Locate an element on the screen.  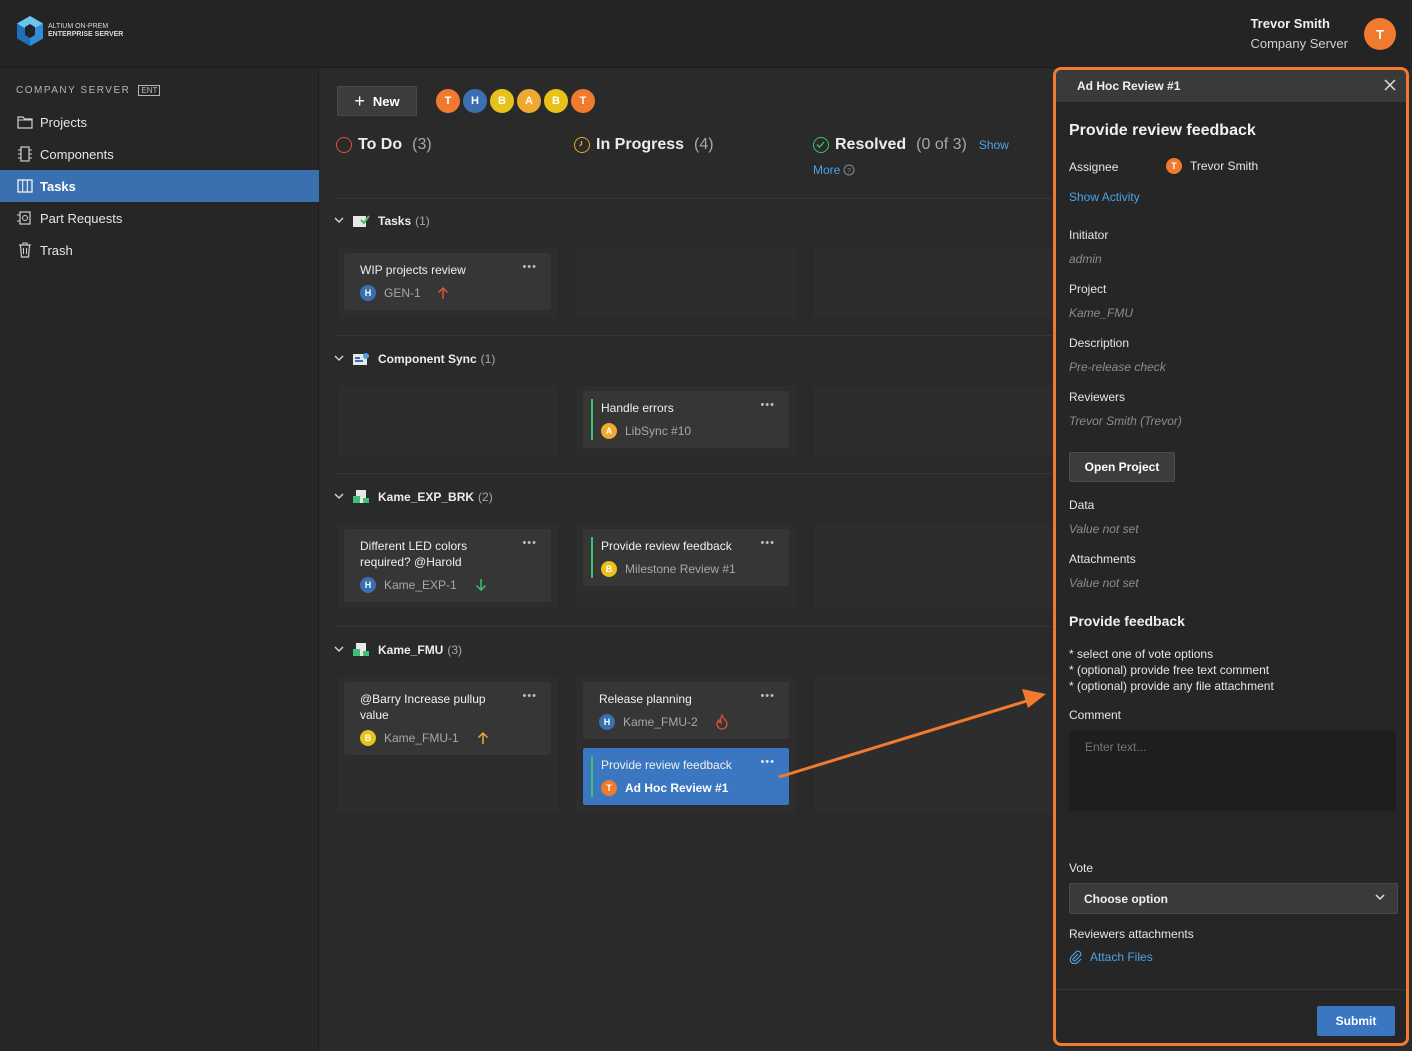
column-count: (0 of 3) is located at coordinates (941, 144).